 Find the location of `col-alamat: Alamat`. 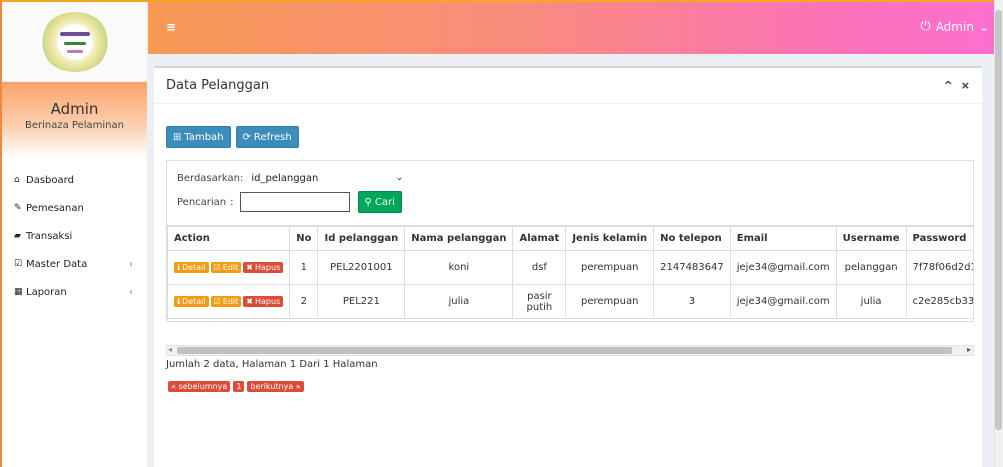

col-alamat: Alamat is located at coordinates (539, 238).